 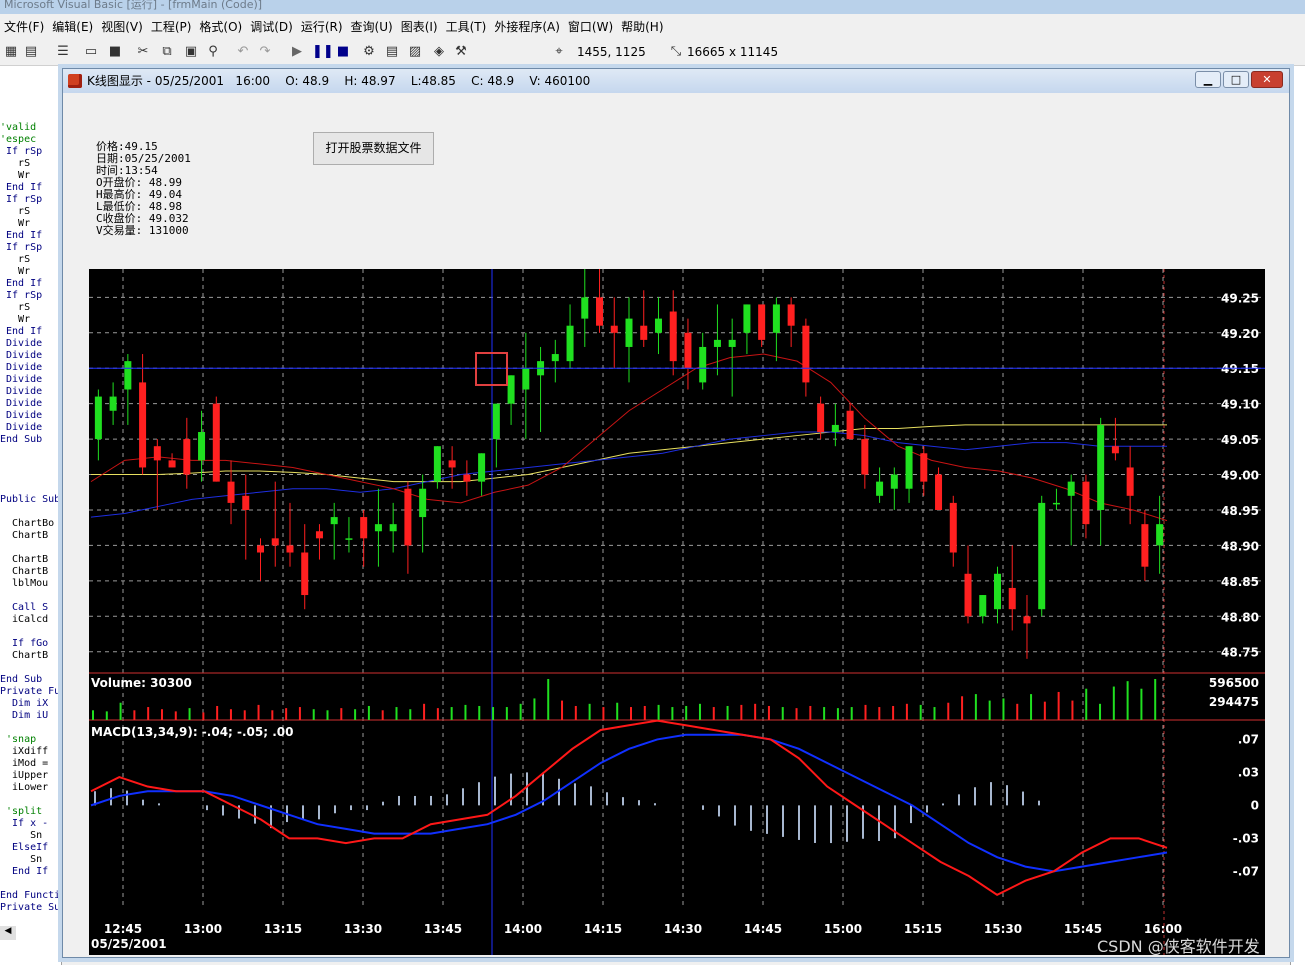 I want to click on properties-icon: ▤, so click(x=392, y=52).